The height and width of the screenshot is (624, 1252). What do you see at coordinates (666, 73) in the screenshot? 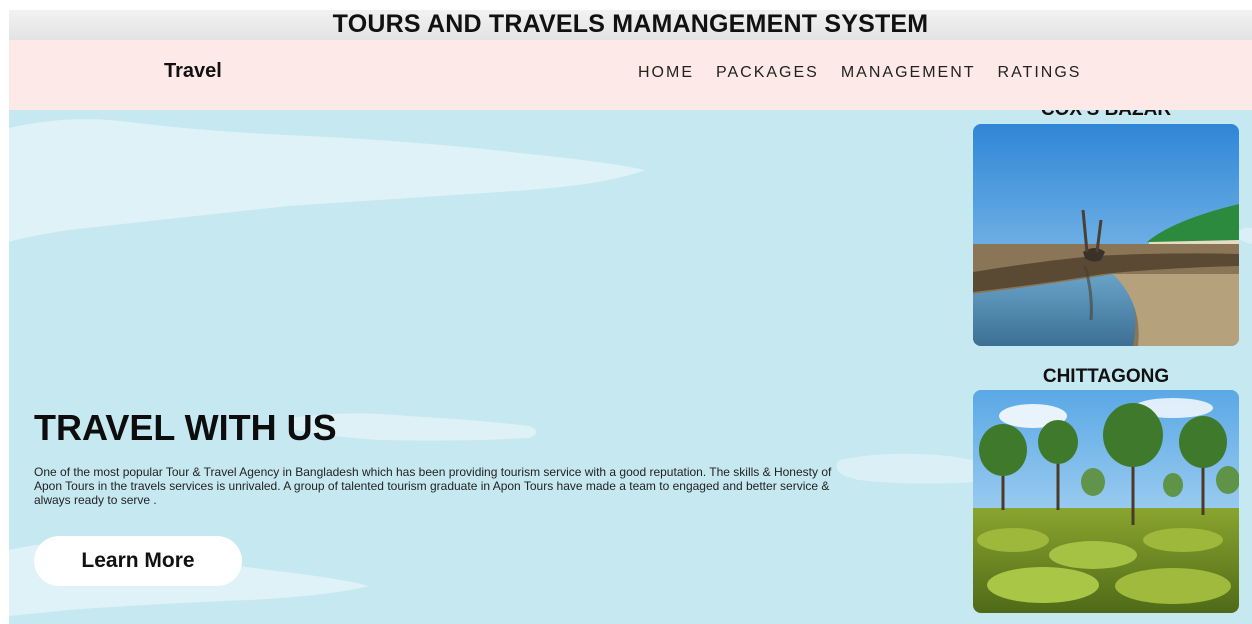
I see `nav-link-home: HOME` at bounding box center [666, 73].